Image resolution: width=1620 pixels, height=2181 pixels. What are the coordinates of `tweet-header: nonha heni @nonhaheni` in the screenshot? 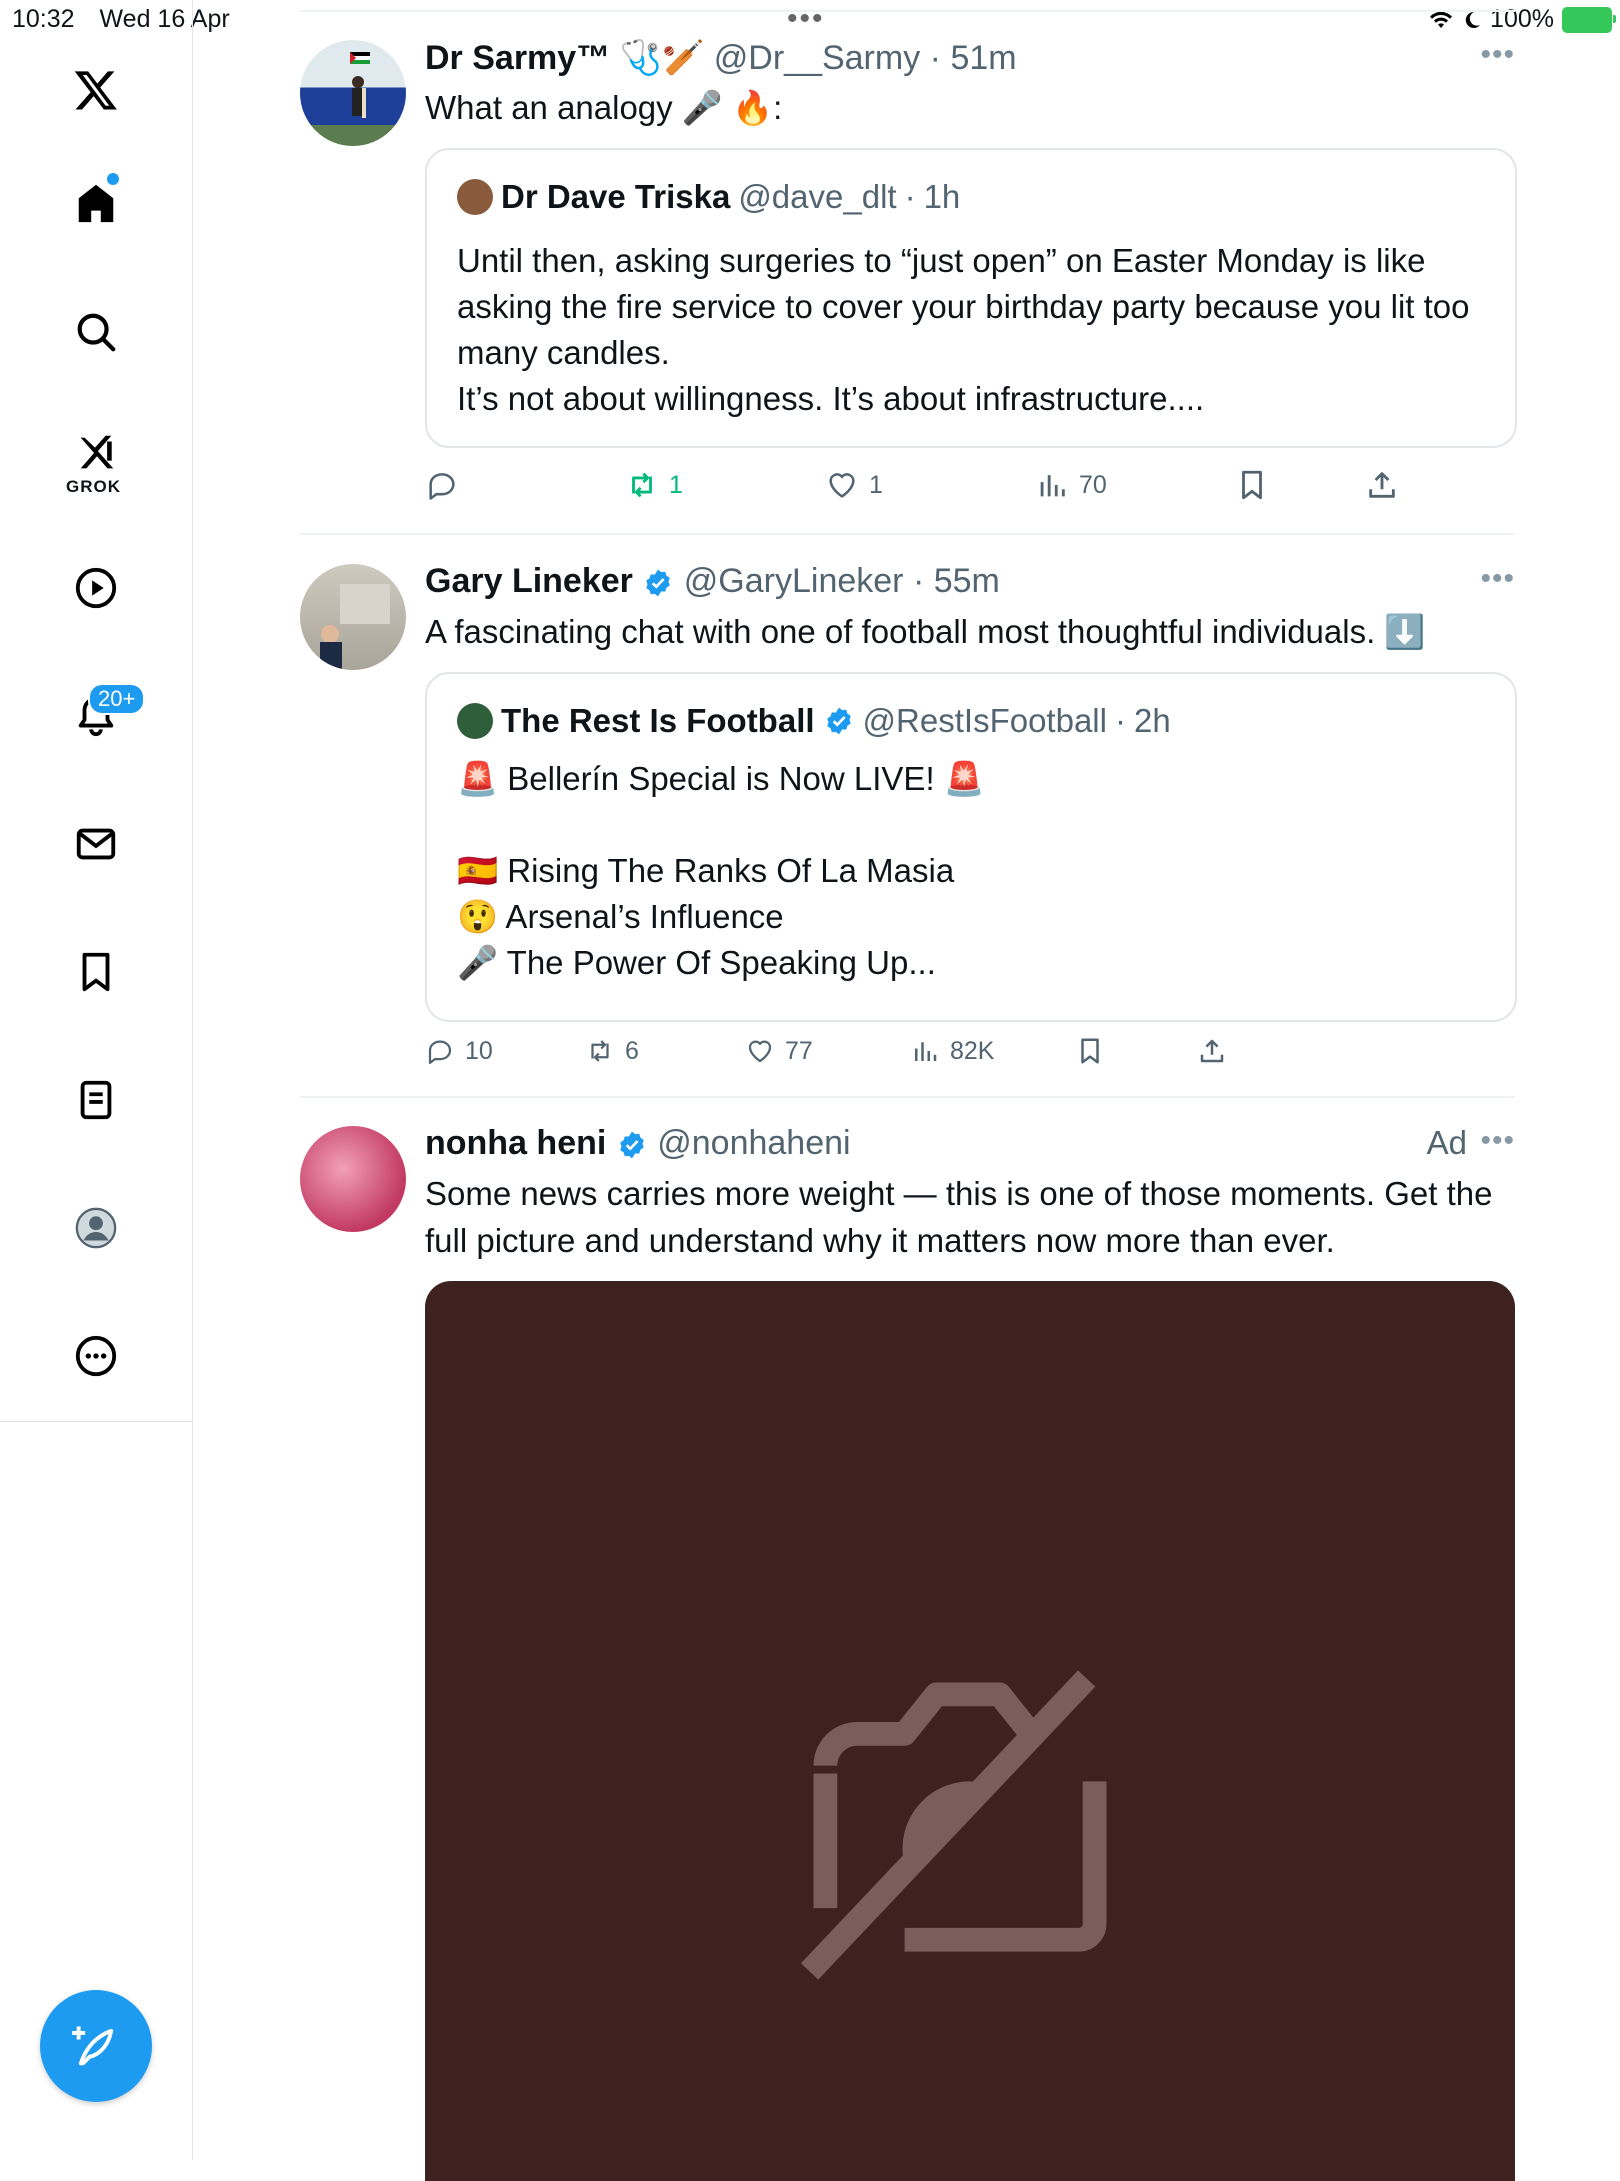 It's located at (638, 1143).